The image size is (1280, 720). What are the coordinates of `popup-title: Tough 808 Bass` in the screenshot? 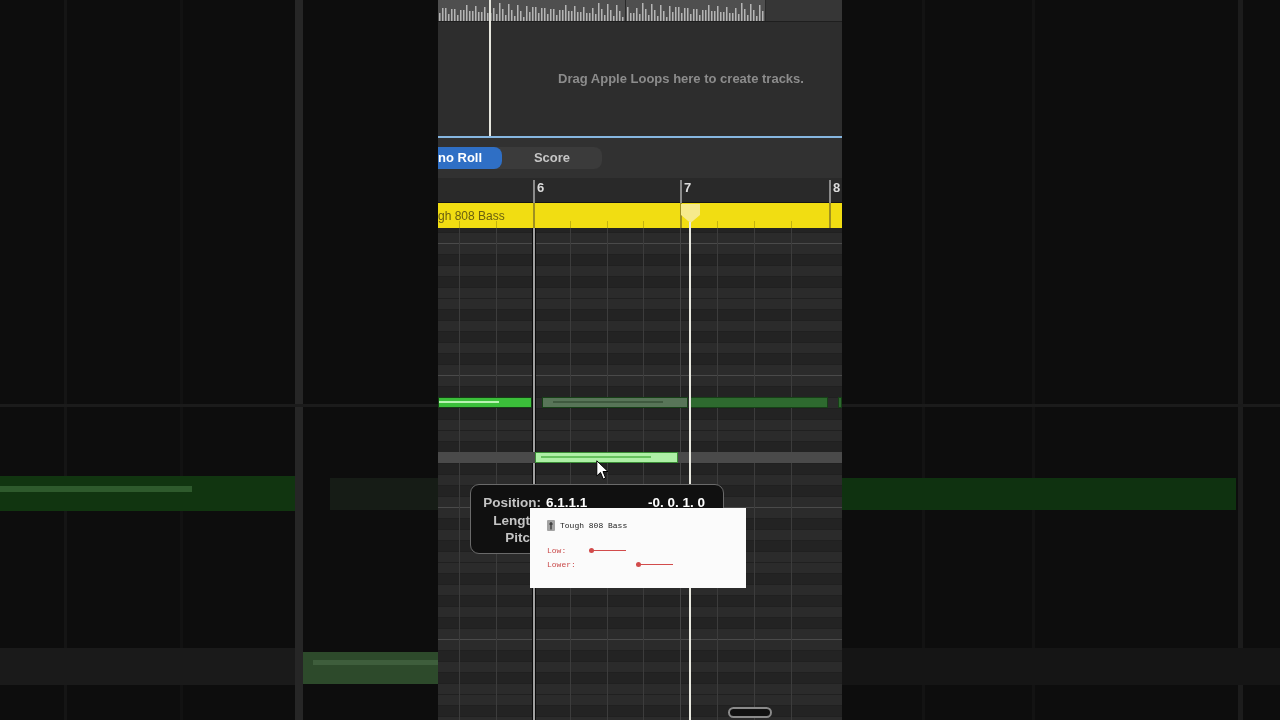 It's located at (594, 525).